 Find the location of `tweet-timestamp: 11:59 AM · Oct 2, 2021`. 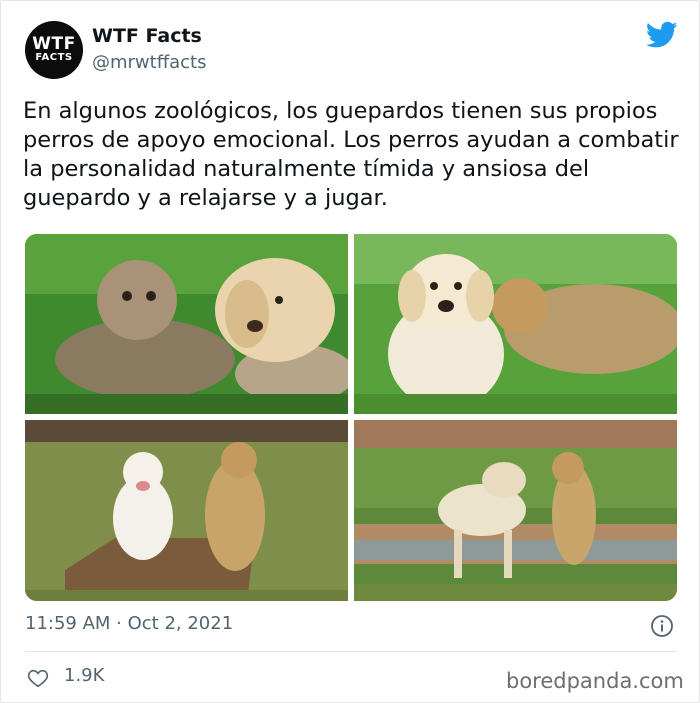

tweet-timestamp: 11:59 AM · Oct 2, 2021 is located at coordinates (129, 623).